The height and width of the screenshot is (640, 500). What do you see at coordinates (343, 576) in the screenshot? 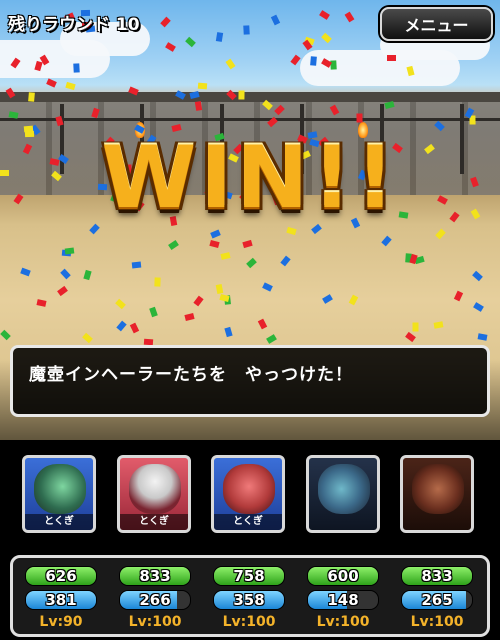
I see `hp-bar: 600` at bounding box center [343, 576].